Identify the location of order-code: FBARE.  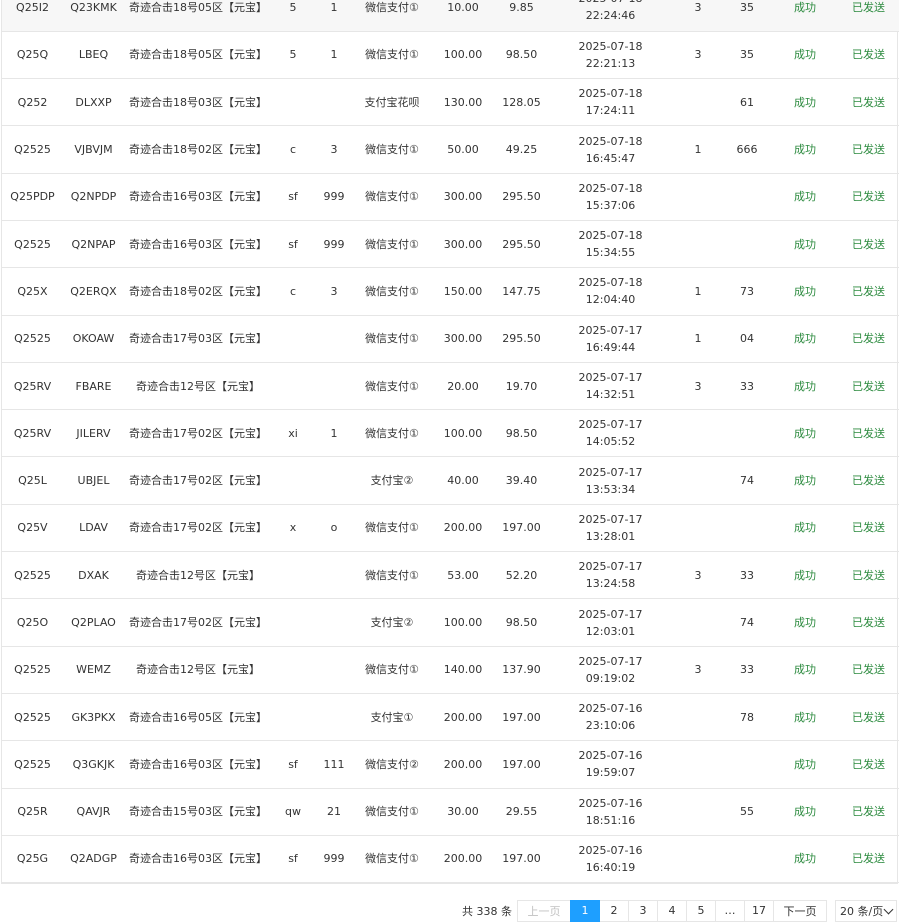
(93, 386).